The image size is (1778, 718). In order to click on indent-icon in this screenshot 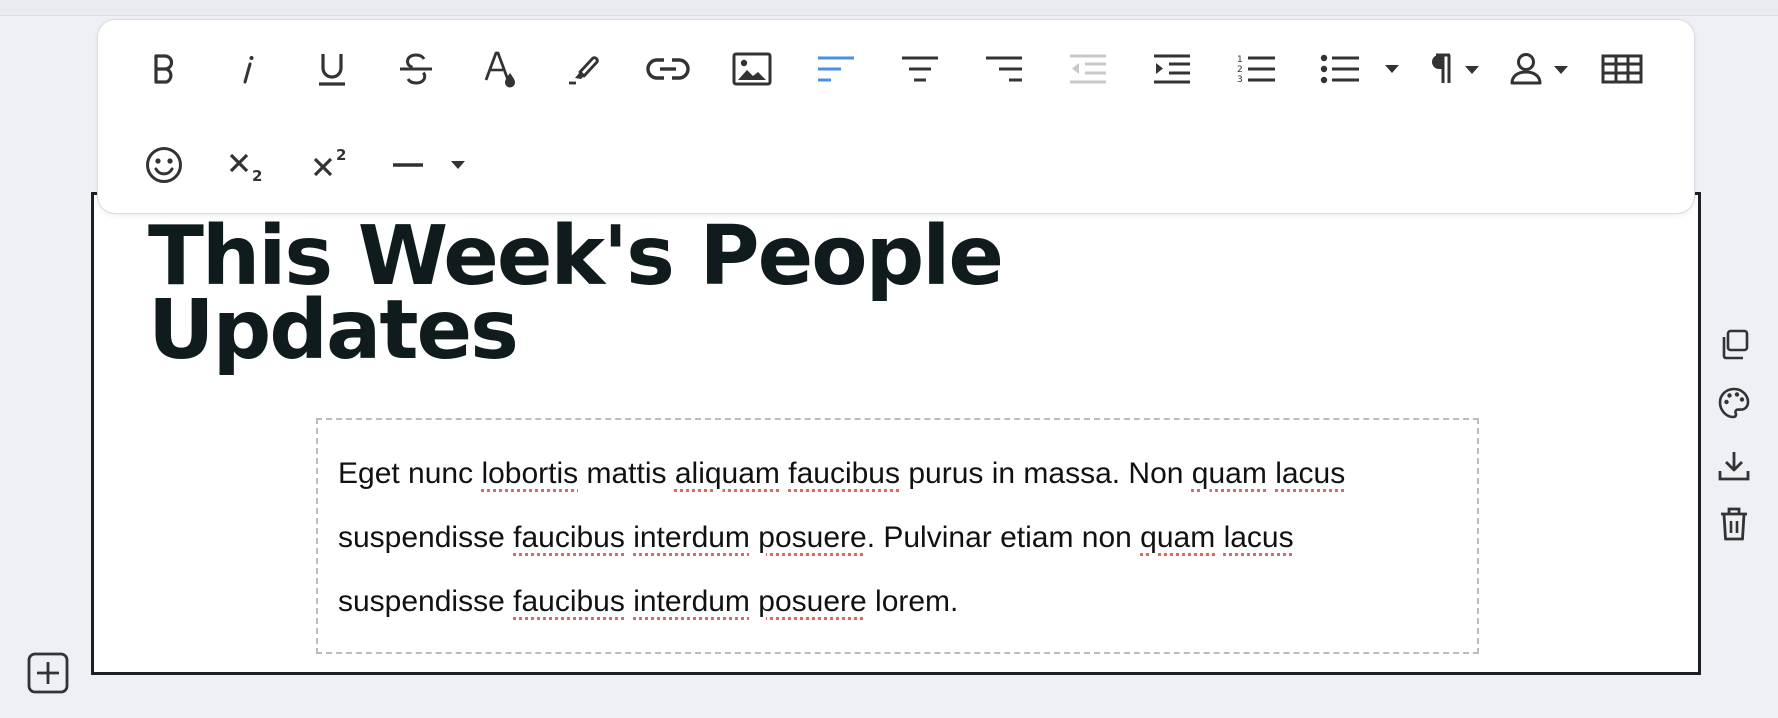, I will do `click(1172, 69)`.